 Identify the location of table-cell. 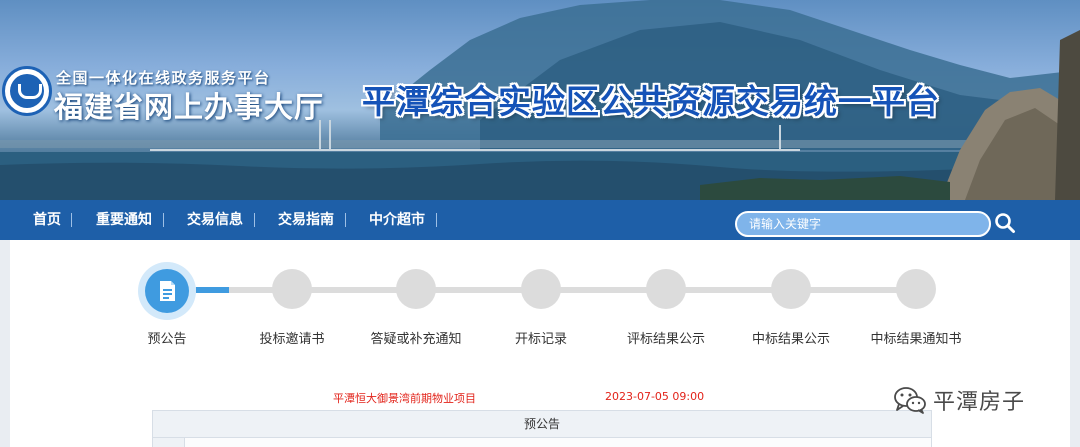
(169, 442).